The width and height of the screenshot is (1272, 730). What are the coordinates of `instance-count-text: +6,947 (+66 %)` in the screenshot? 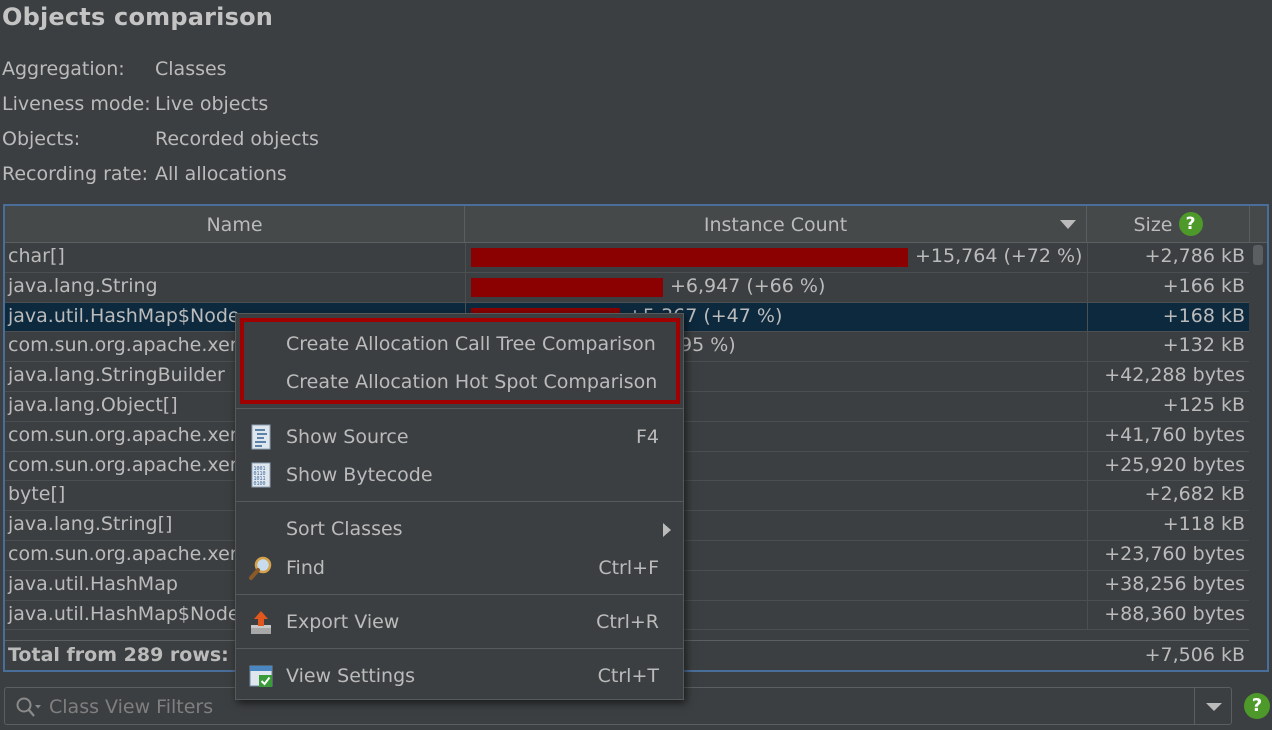 It's located at (748, 285).